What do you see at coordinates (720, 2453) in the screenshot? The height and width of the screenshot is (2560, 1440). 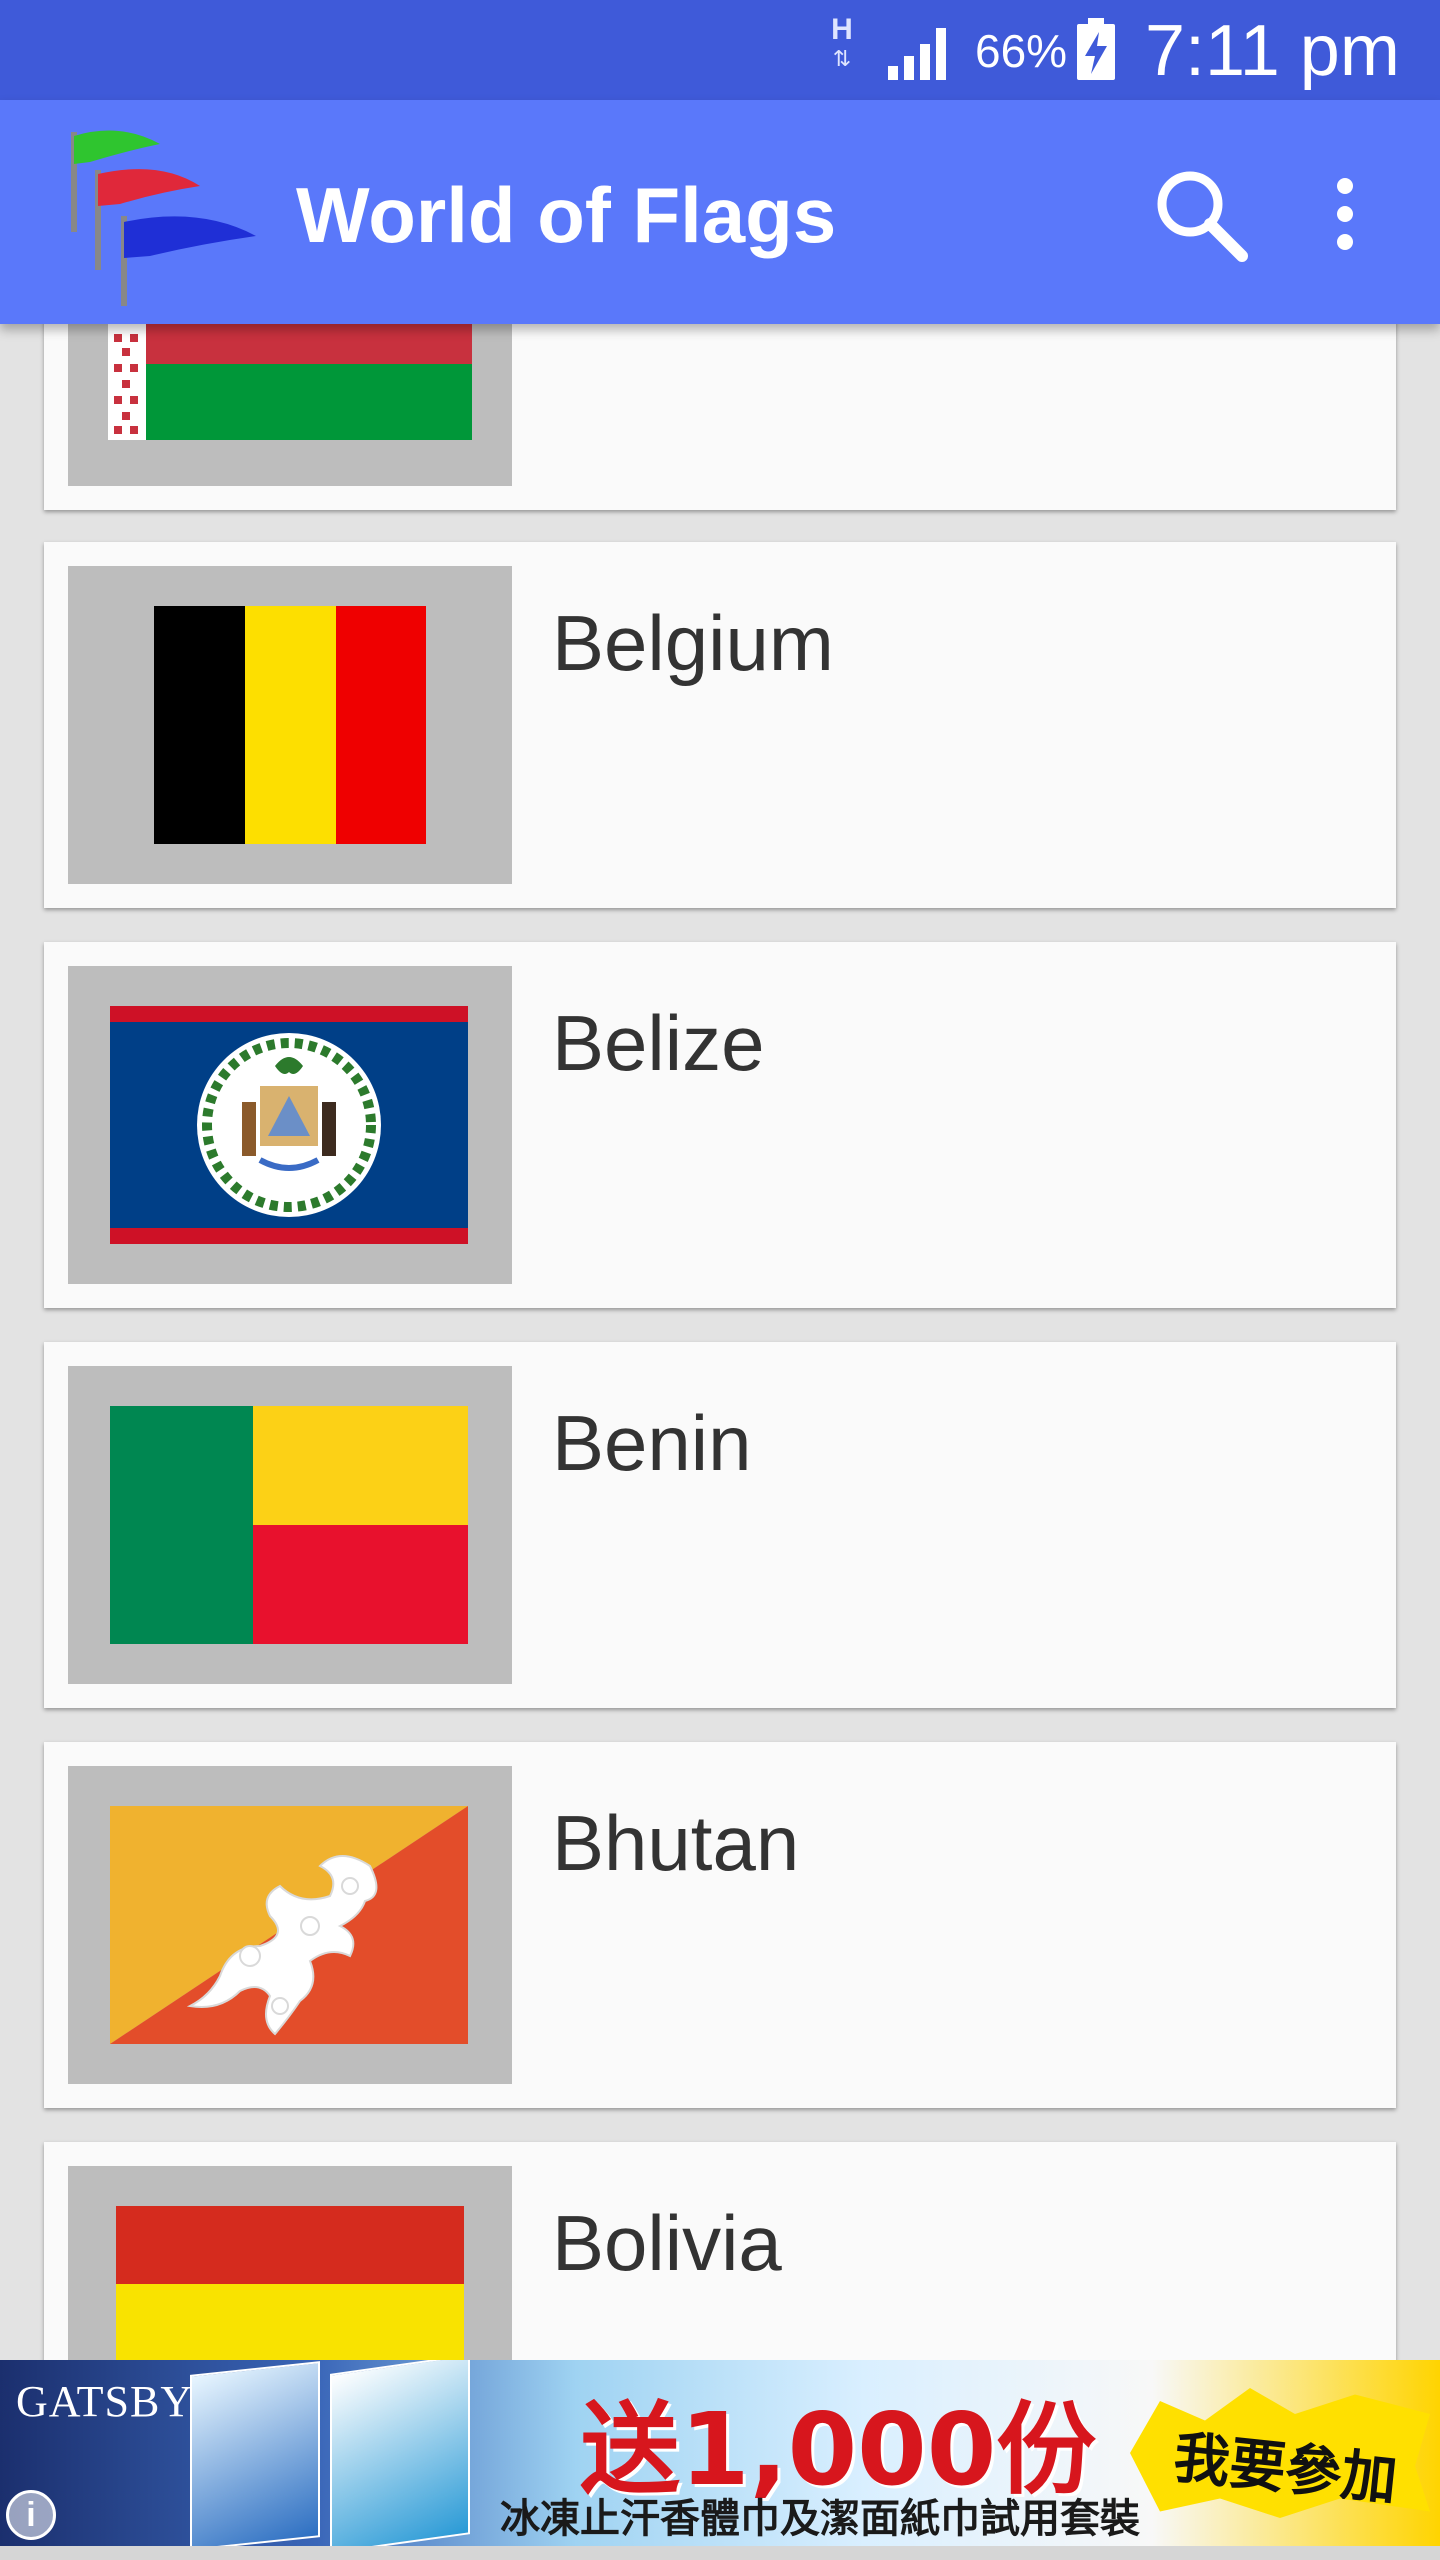 I see `ad-banner: GATSBY 送1,000份 冰凍止汗香體巾及潔面紙巾試用套裝 我要參加 i` at bounding box center [720, 2453].